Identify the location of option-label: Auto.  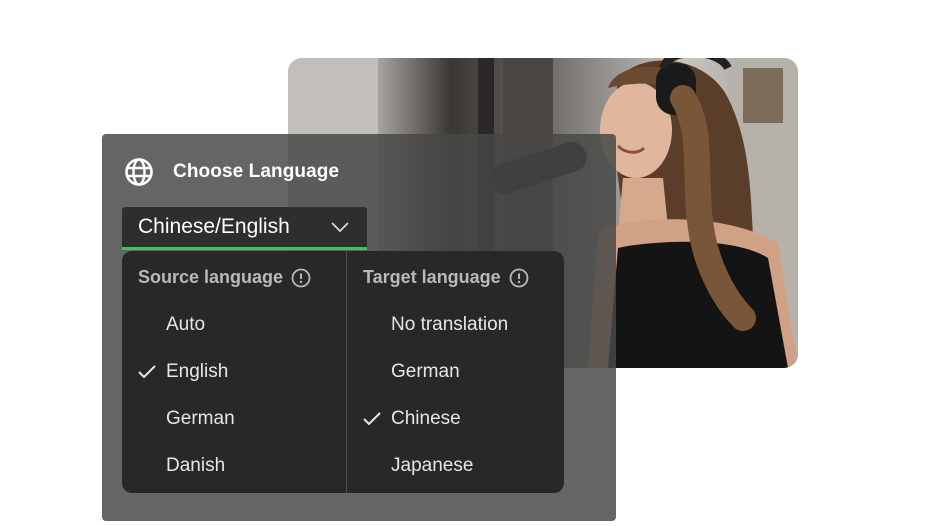
(186, 324).